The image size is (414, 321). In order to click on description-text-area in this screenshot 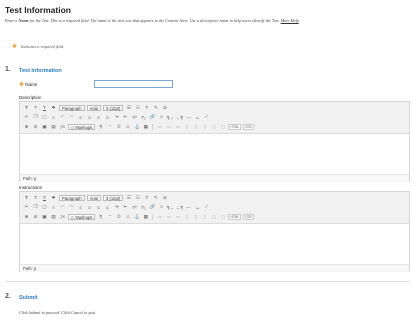, I will do `click(214, 153)`.